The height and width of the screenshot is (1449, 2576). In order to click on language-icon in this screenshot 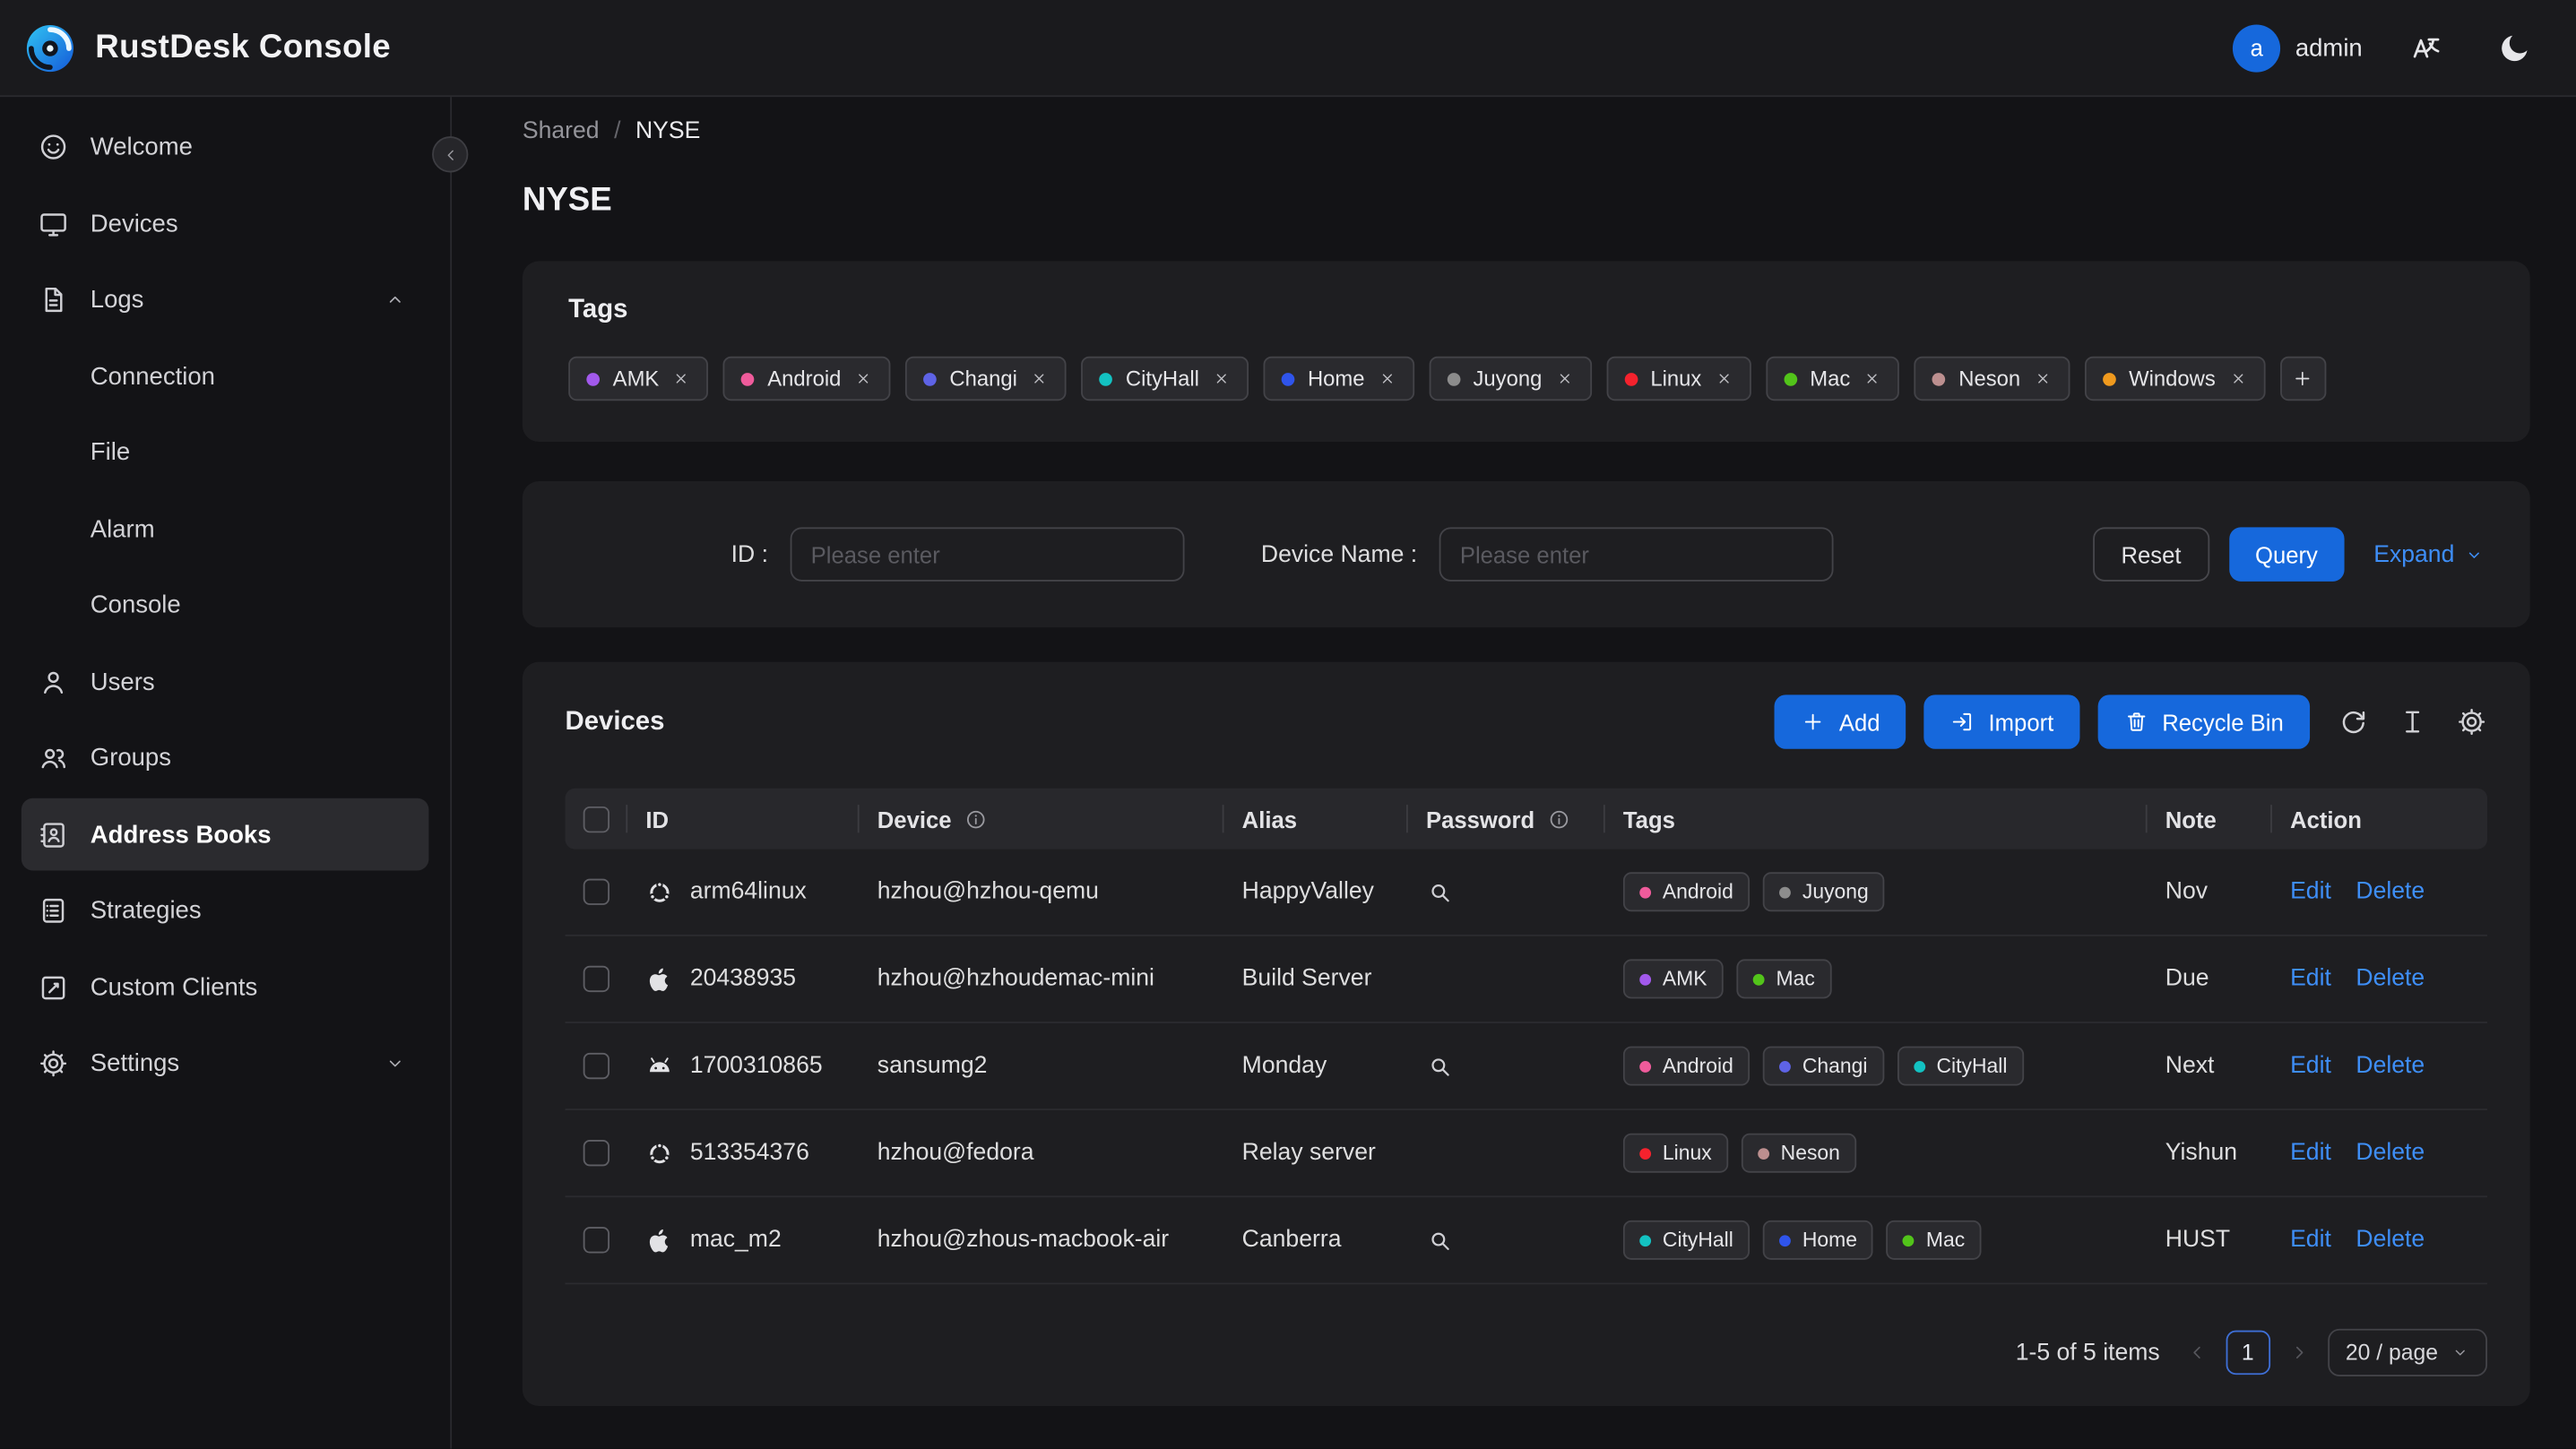, I will do `click(2425, 48)`.